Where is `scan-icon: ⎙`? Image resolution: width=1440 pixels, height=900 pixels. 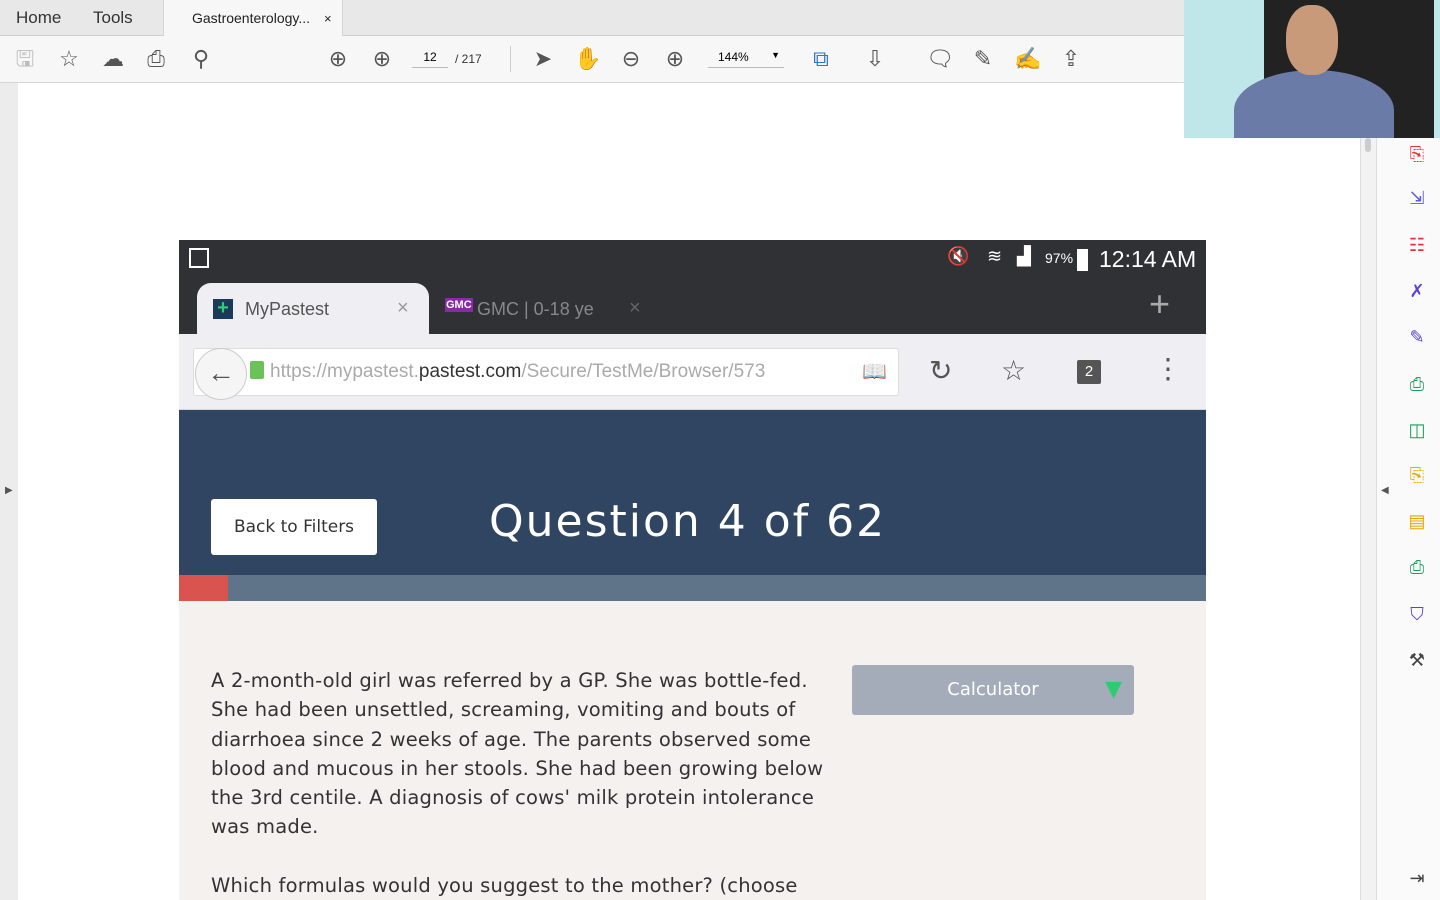
scan-icon: ⎙ is located at coordinates (1417, 567).